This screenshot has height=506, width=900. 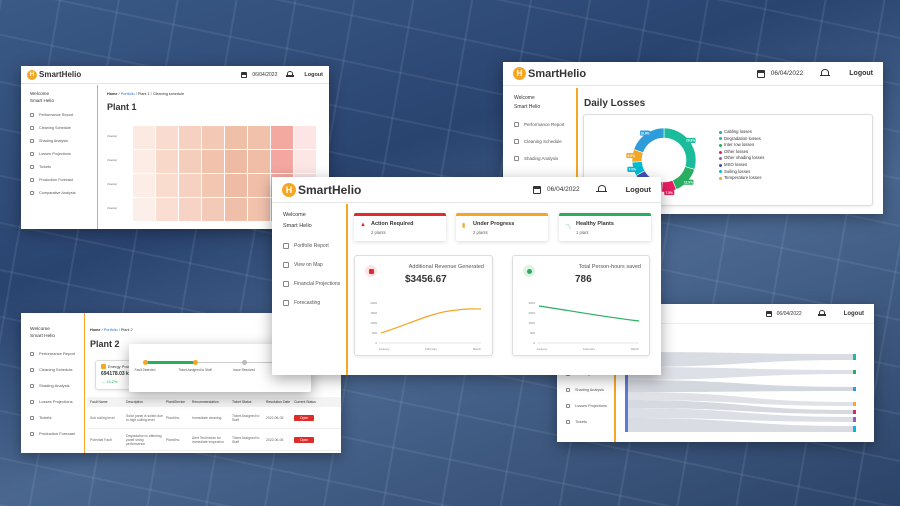 What do you see at coordinates (741, 165) in the screenshot?
I see `legend-item: MSO losses` at bounding box center [741, 165].